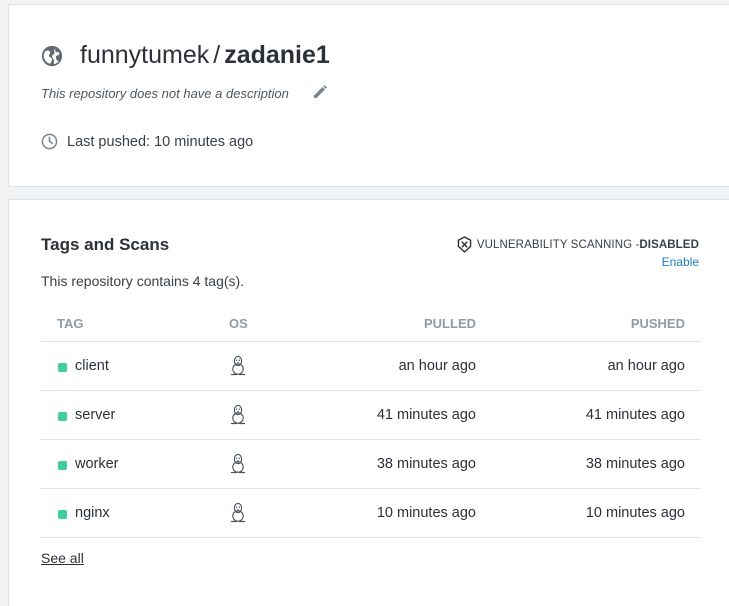 This screenshot has width=729, height=606. What do you see at coordinates (62, 558) in the screenshot?
I see `see-all-link: See all` at bounding box center [62, 558].